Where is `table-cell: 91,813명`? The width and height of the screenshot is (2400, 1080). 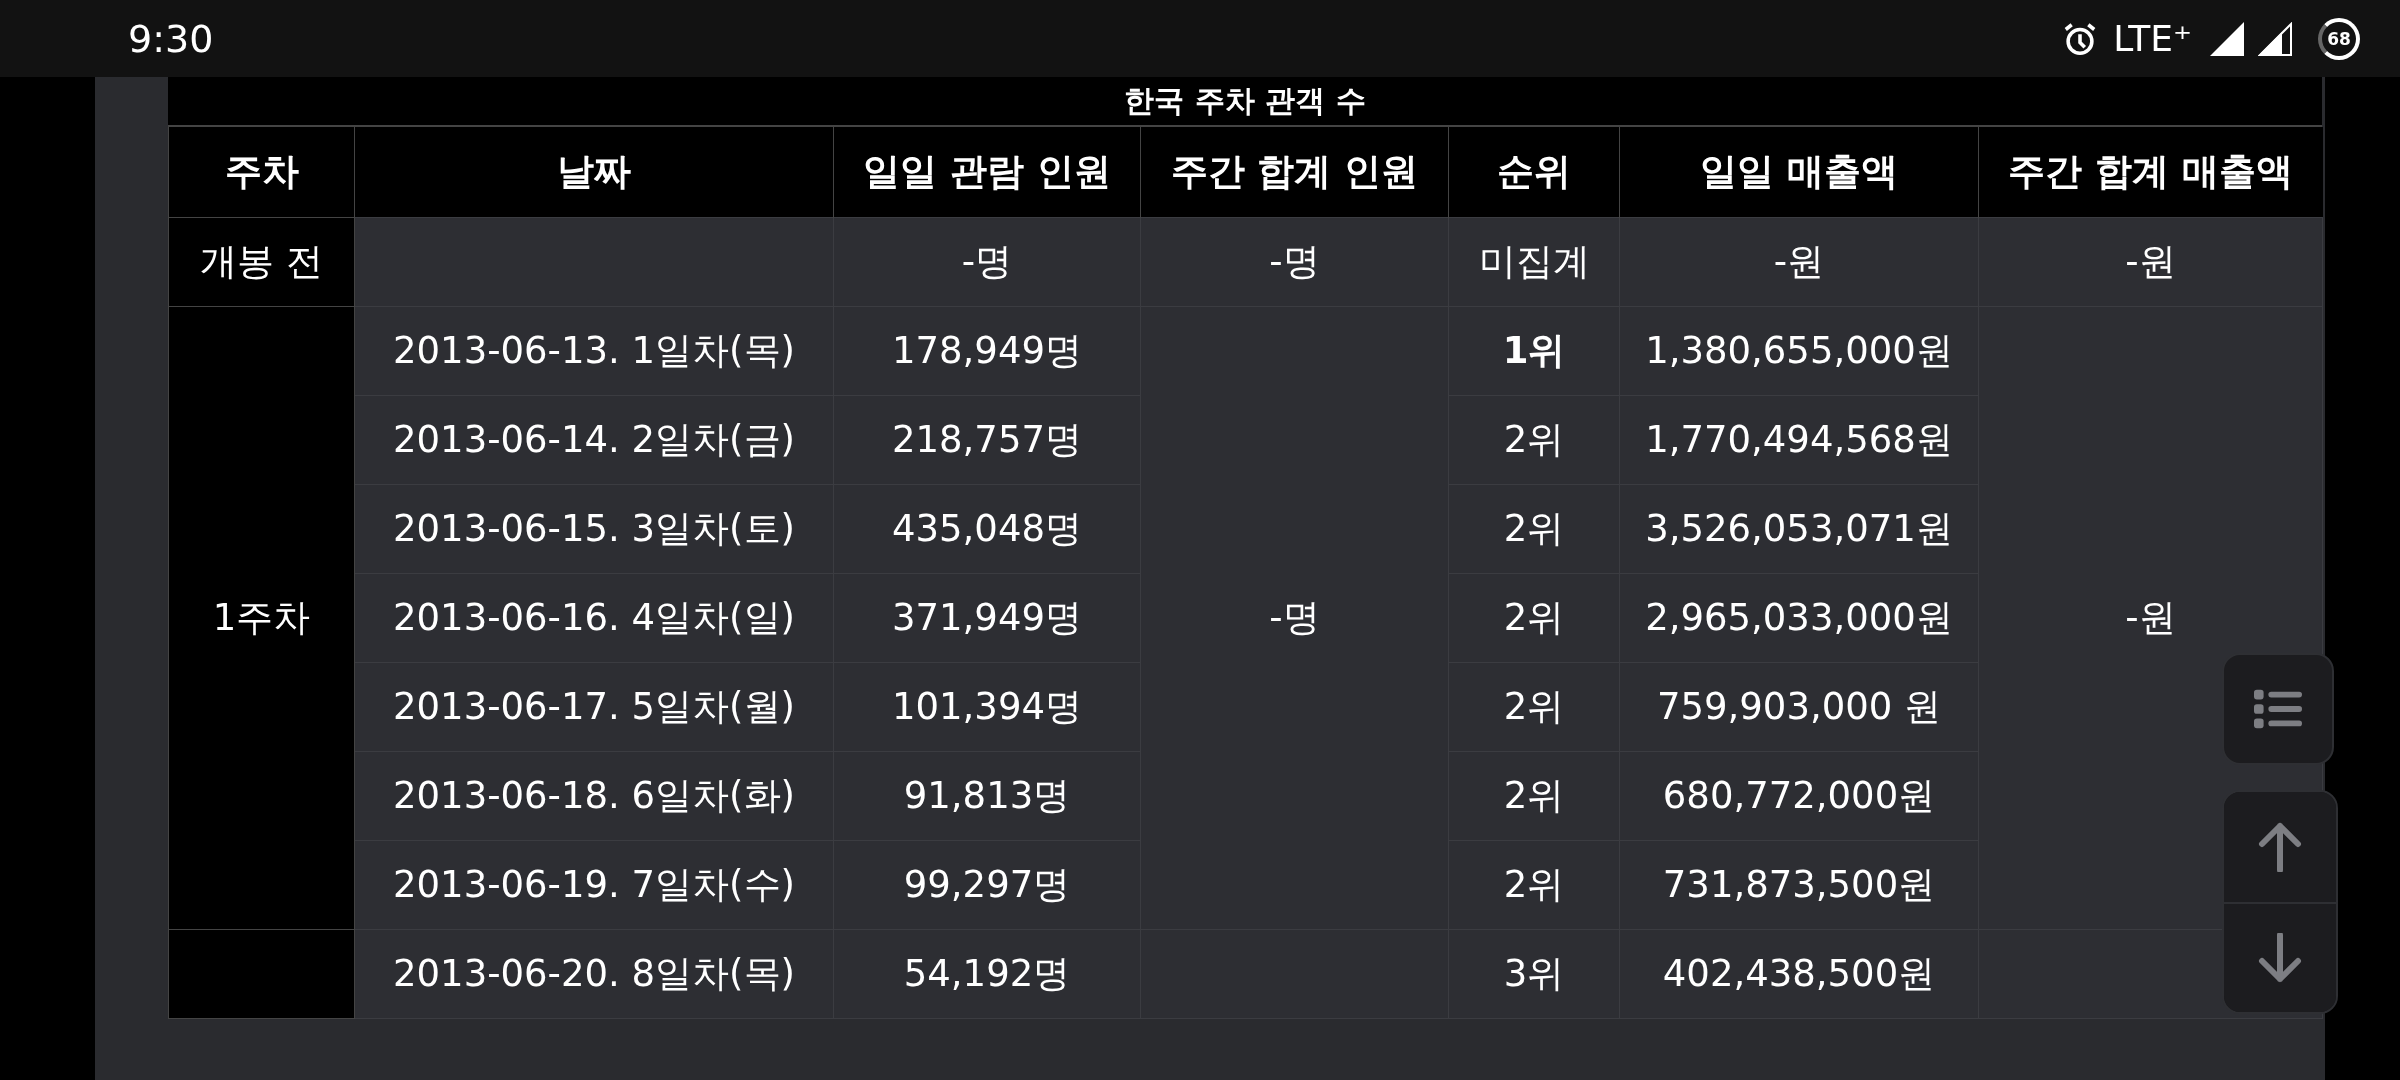
table-cell: 91,813명 is located at coordinates (987, 796).